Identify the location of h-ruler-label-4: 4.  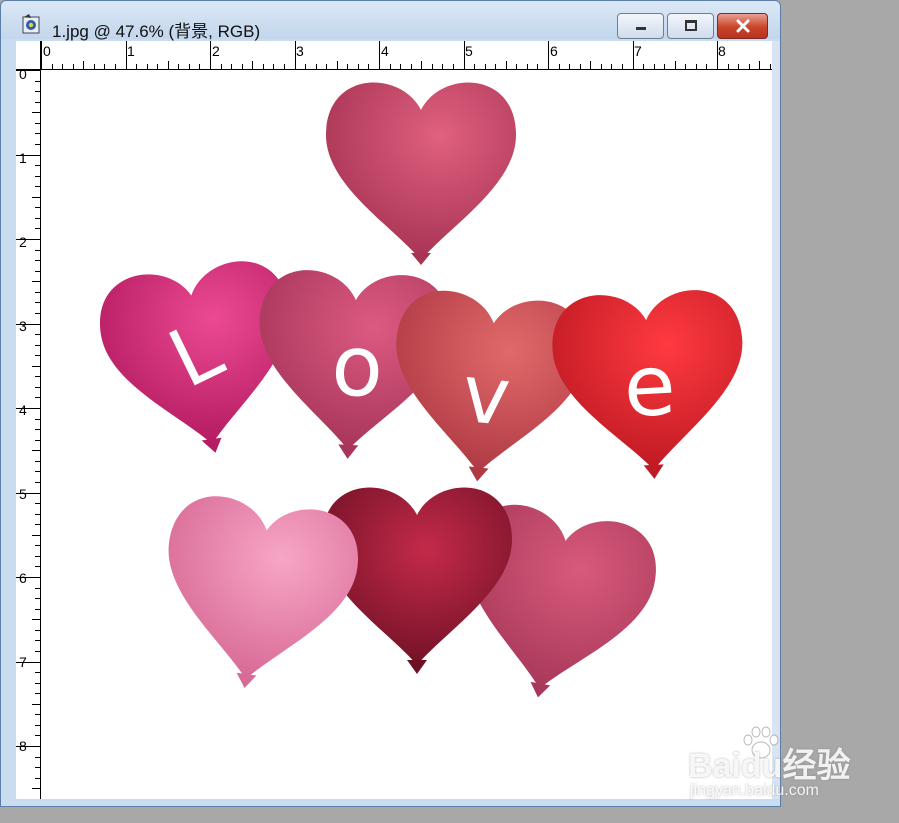
(385, 51).